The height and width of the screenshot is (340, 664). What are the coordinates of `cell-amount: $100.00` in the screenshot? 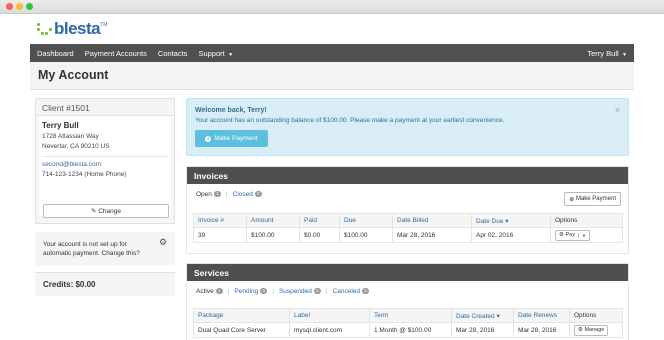 It's located at (273, 235).